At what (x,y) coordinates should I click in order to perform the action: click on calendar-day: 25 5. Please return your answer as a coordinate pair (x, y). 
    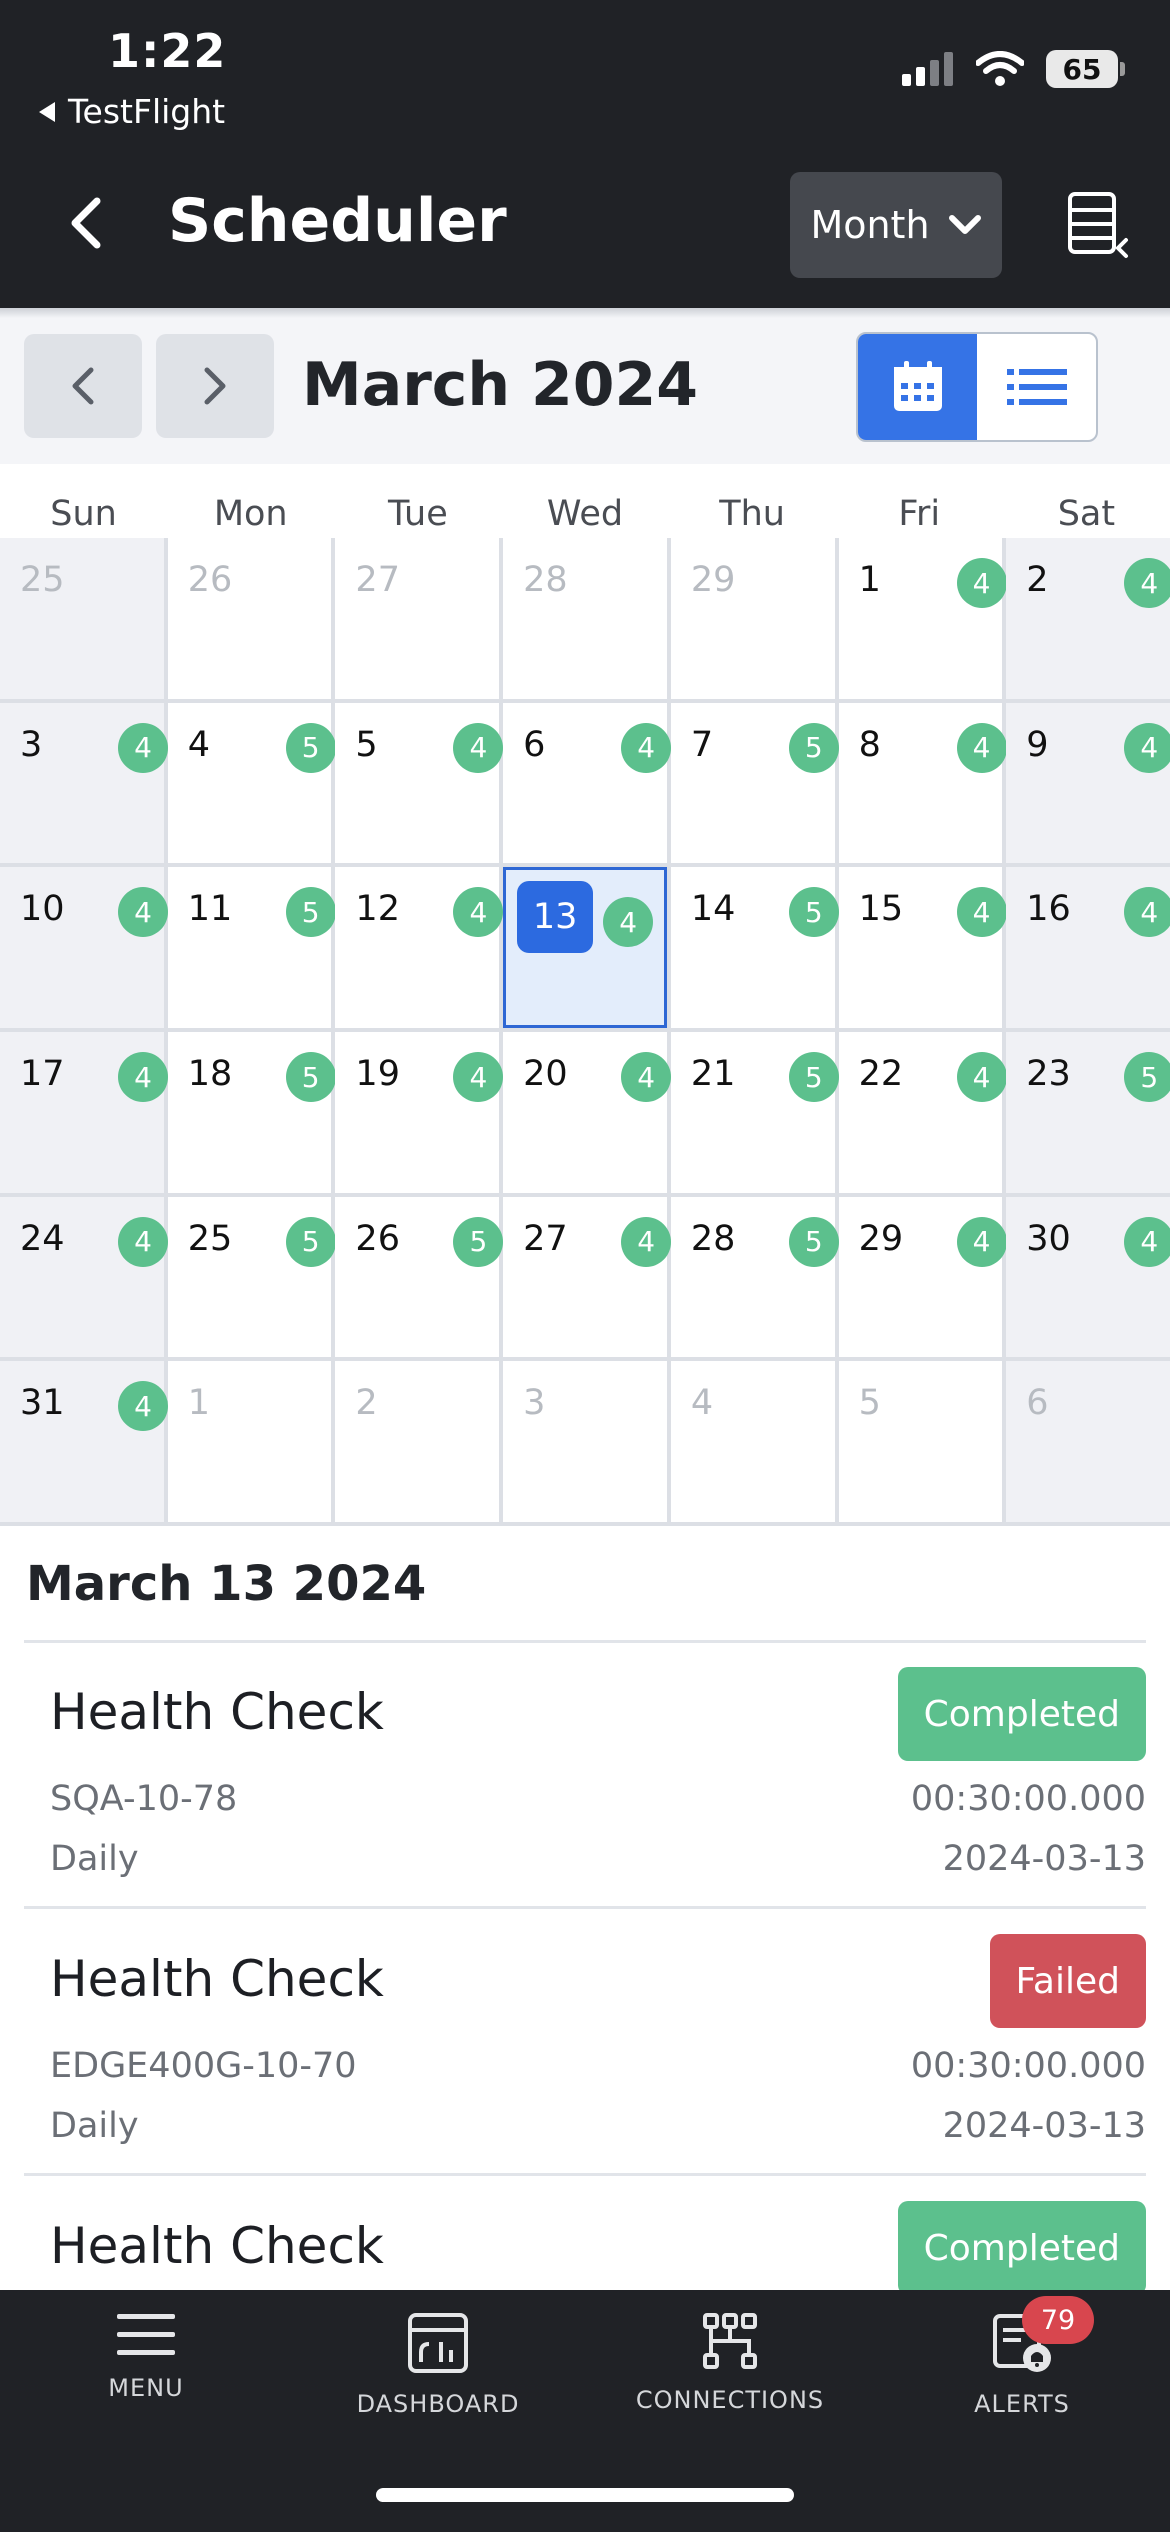
    Looking at the image, I should click on (251, 1277).